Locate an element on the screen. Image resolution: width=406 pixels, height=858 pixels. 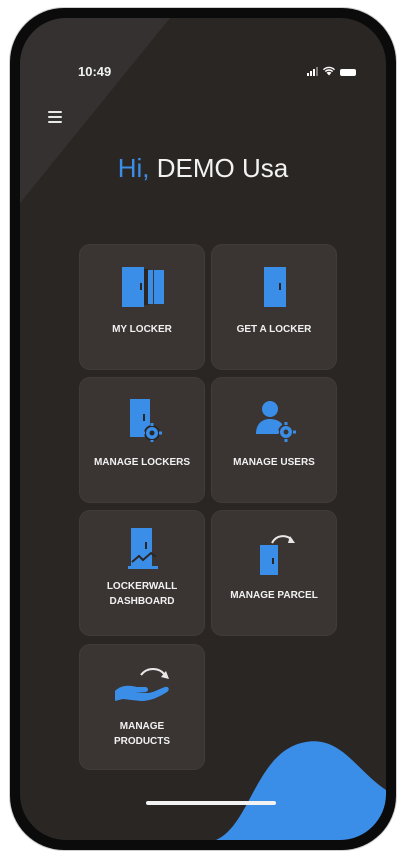
tile-label: MY LOCKER is located at coordinates (142, 329).